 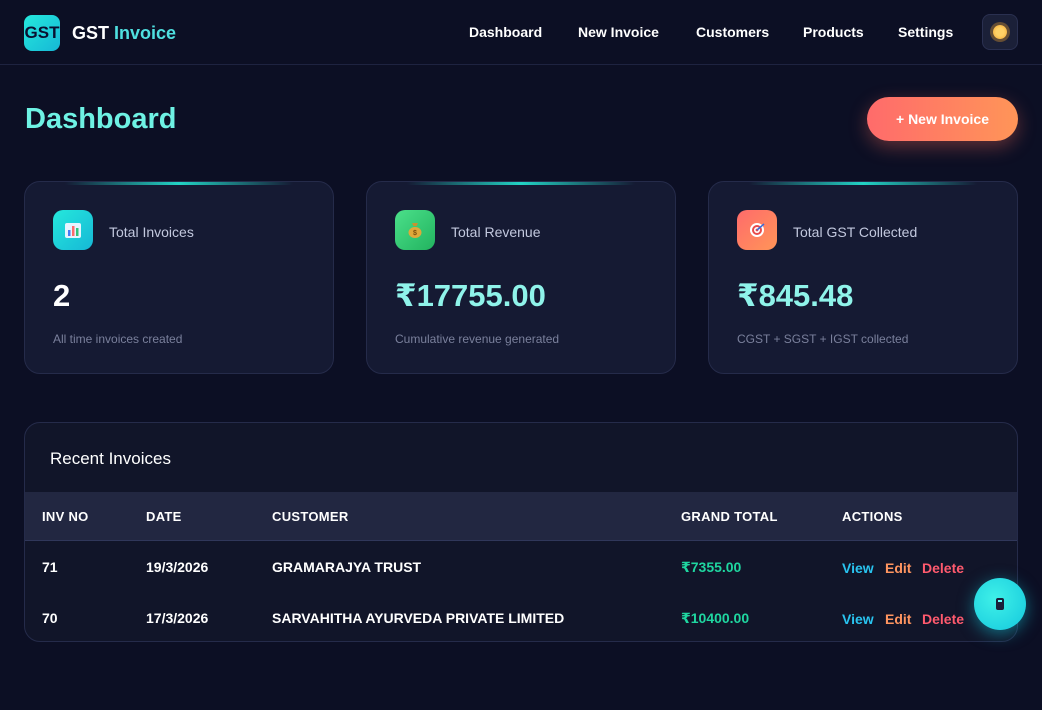 What do you see at coordinates (50, 618) in the screenshot?
I see `cell-inv-no: 70` at bounding box center [50, 618].